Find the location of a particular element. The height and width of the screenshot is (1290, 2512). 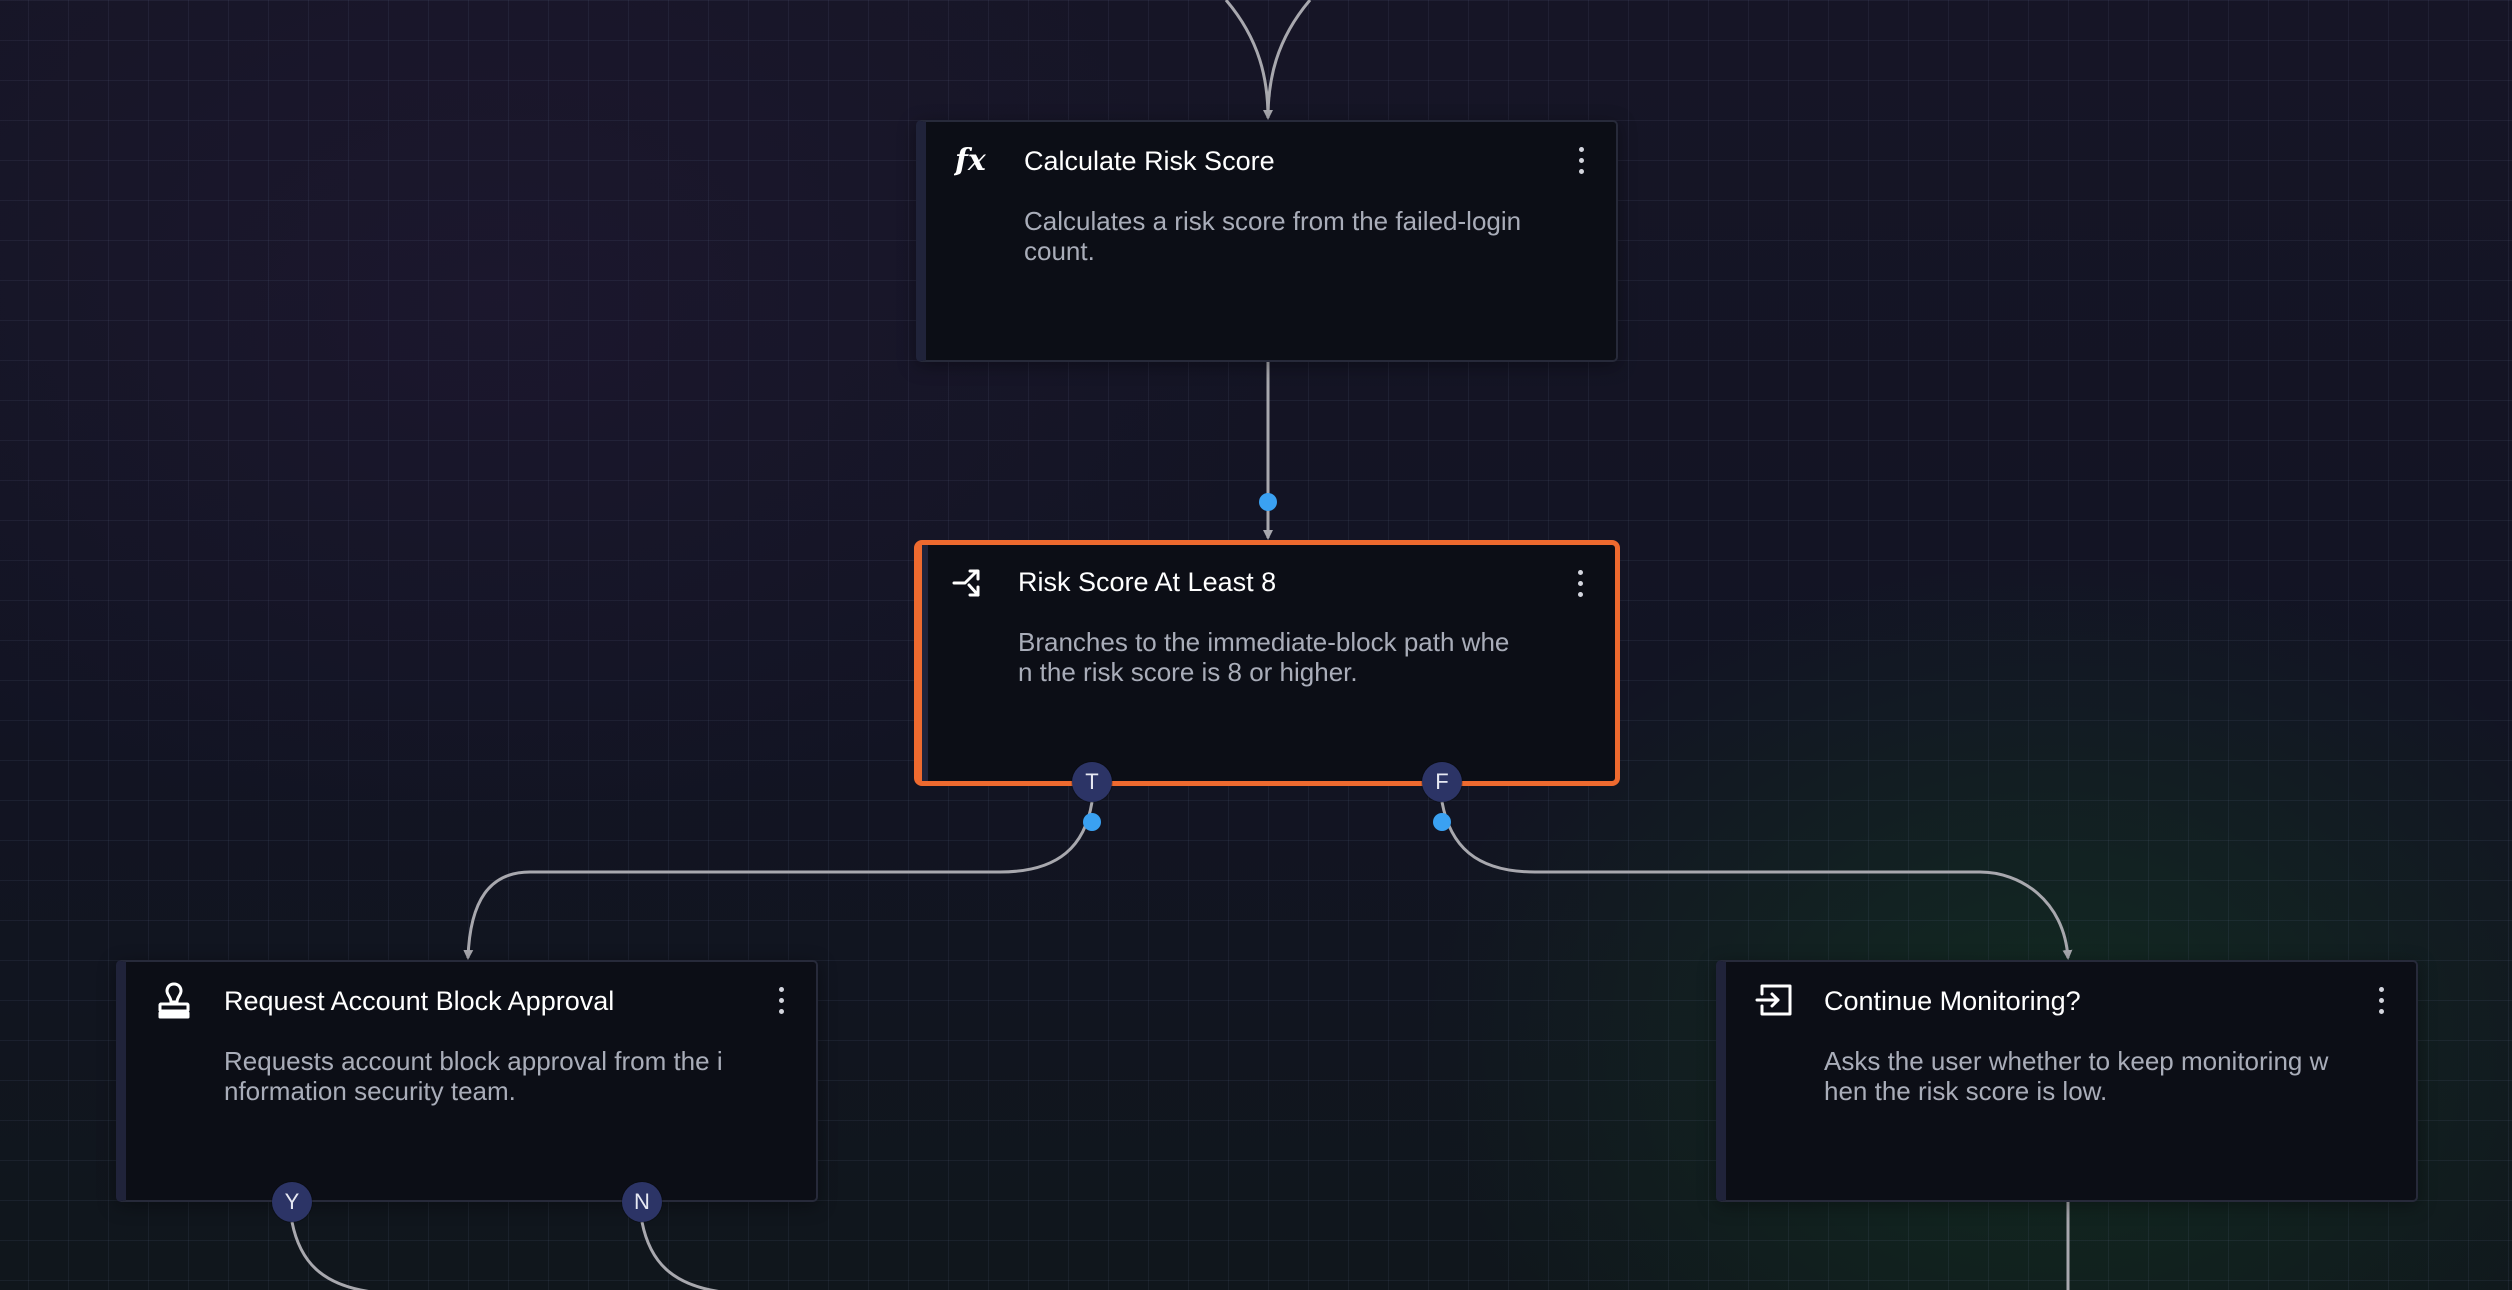

port-false: F is located at coordinates (1442, 782).